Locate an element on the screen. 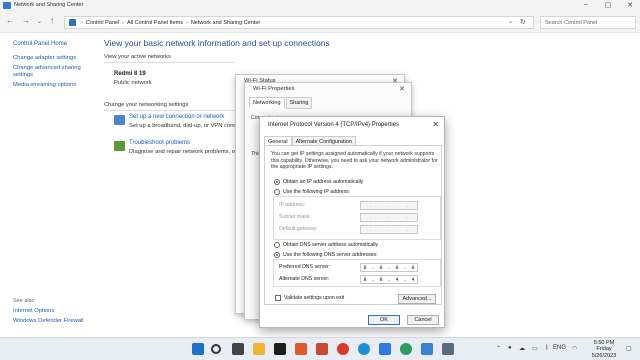 This screenshot has height=360, width=640. refresh-icon: ↻ is located at coordinates (523, 22).